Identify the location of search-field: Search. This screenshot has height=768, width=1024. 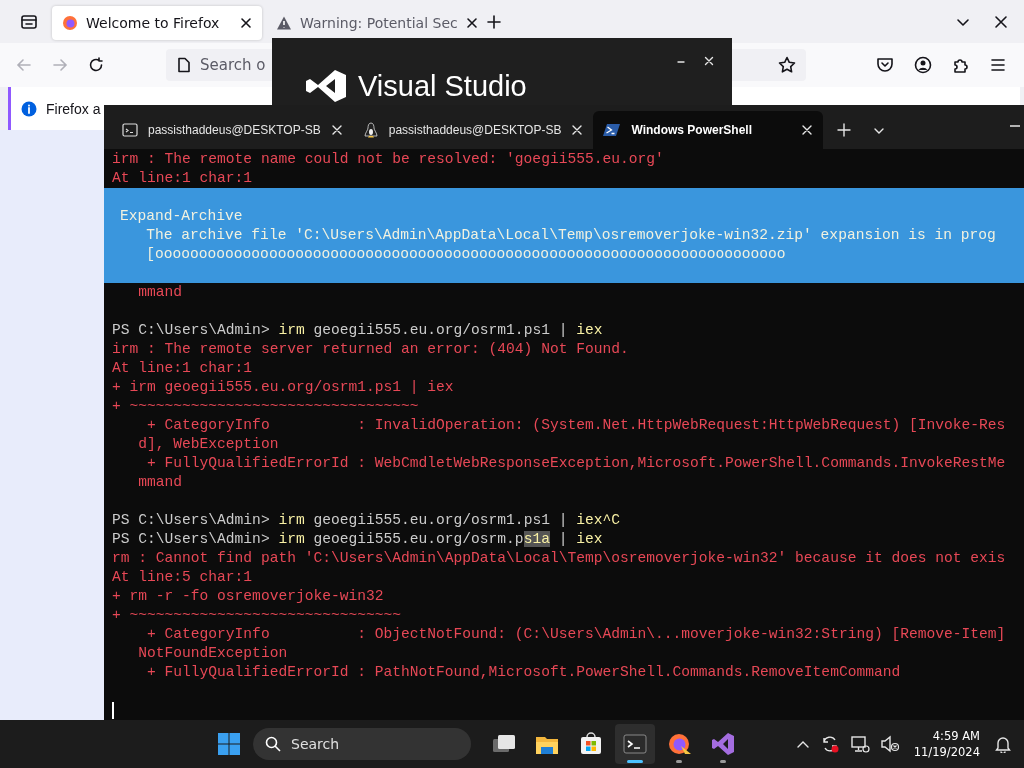
(362, 744).